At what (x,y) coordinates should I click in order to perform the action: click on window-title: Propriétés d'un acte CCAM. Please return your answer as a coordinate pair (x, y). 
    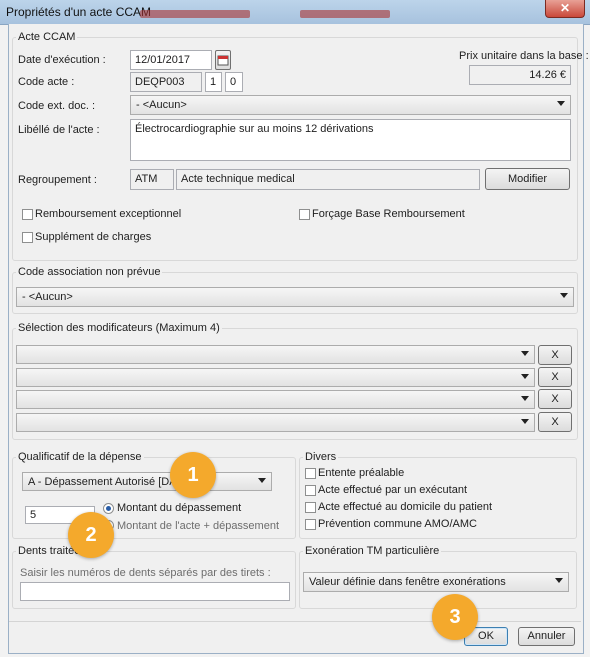
    Looking at the image, I should click on (79, 12).